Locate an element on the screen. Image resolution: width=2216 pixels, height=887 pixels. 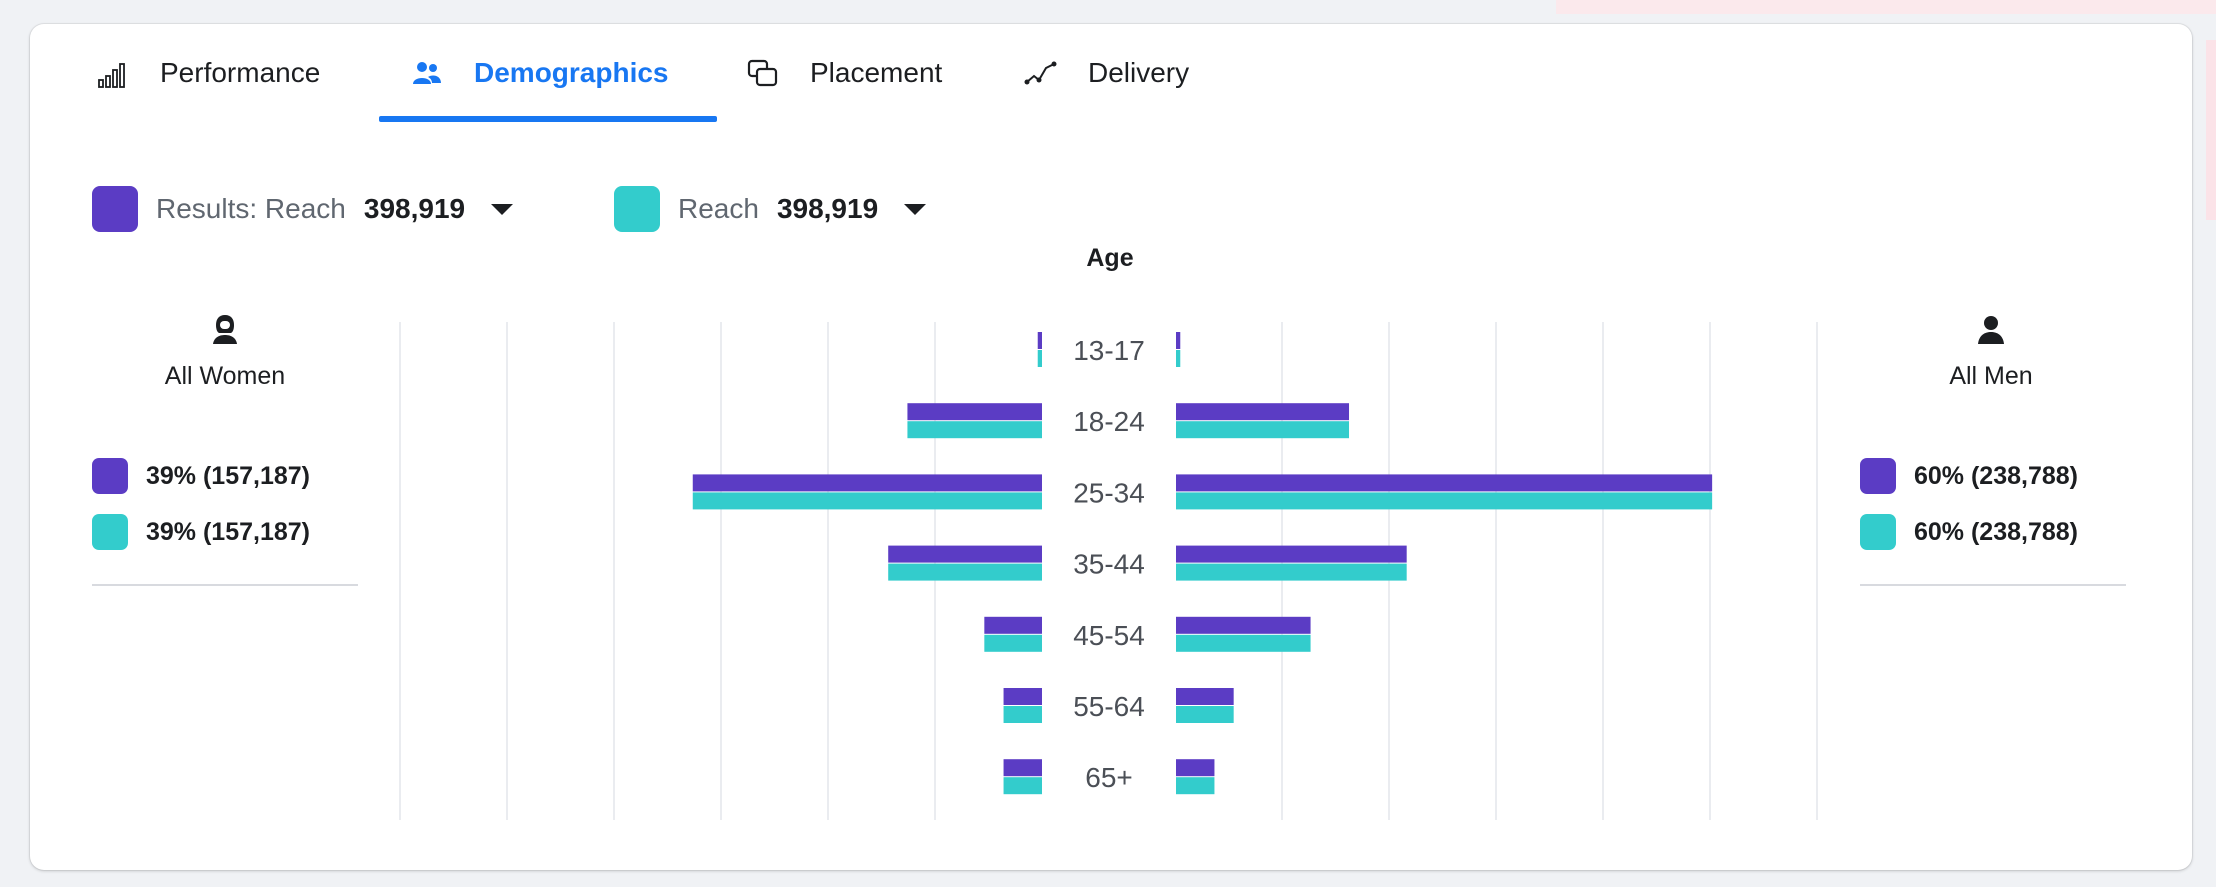
women-panel: All Women is located at coordinates (225, 351).